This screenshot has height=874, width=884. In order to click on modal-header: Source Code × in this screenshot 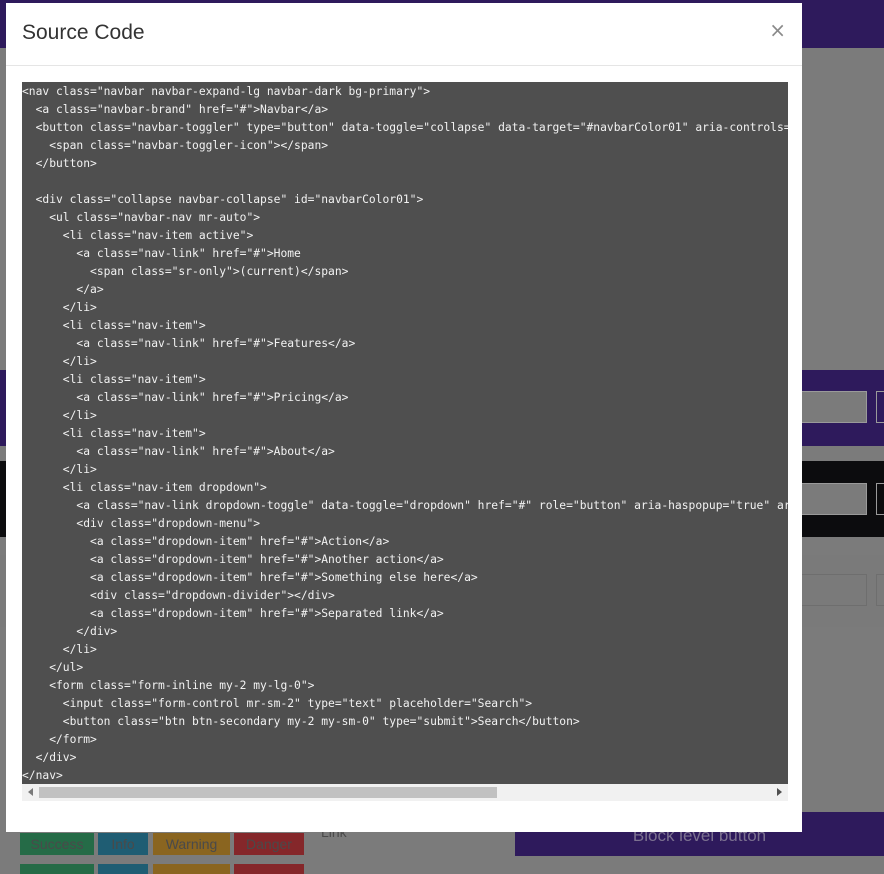, I will do `click(404, 34)`.